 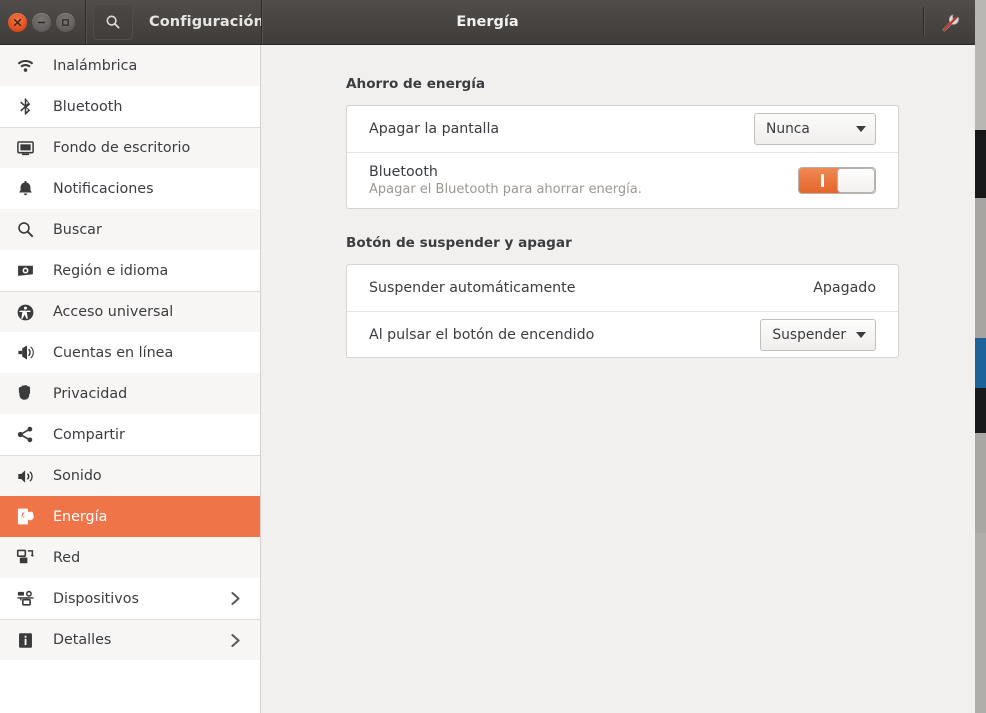 I want to click on search-button, so click(x=113, y=22).